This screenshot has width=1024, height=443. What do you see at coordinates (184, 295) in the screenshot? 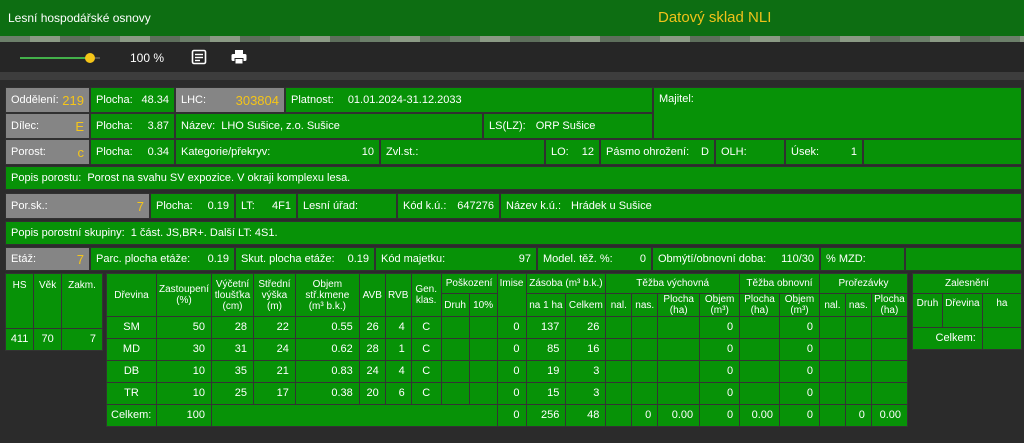
I see `zastoupeni-header: Zastoupení (%)` at bounding box center [184, 295].